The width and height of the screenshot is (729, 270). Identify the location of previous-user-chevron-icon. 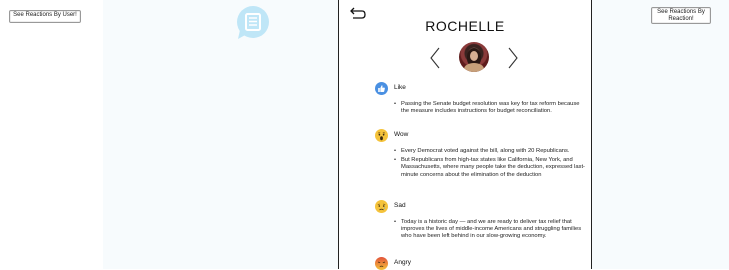
(435, 58).